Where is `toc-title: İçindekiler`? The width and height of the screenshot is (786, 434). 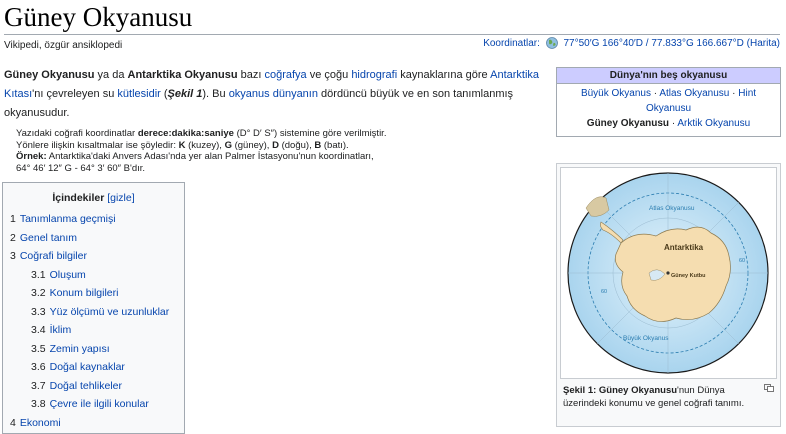 toc-title: İçindekiler is located at coordinates (78, 198).